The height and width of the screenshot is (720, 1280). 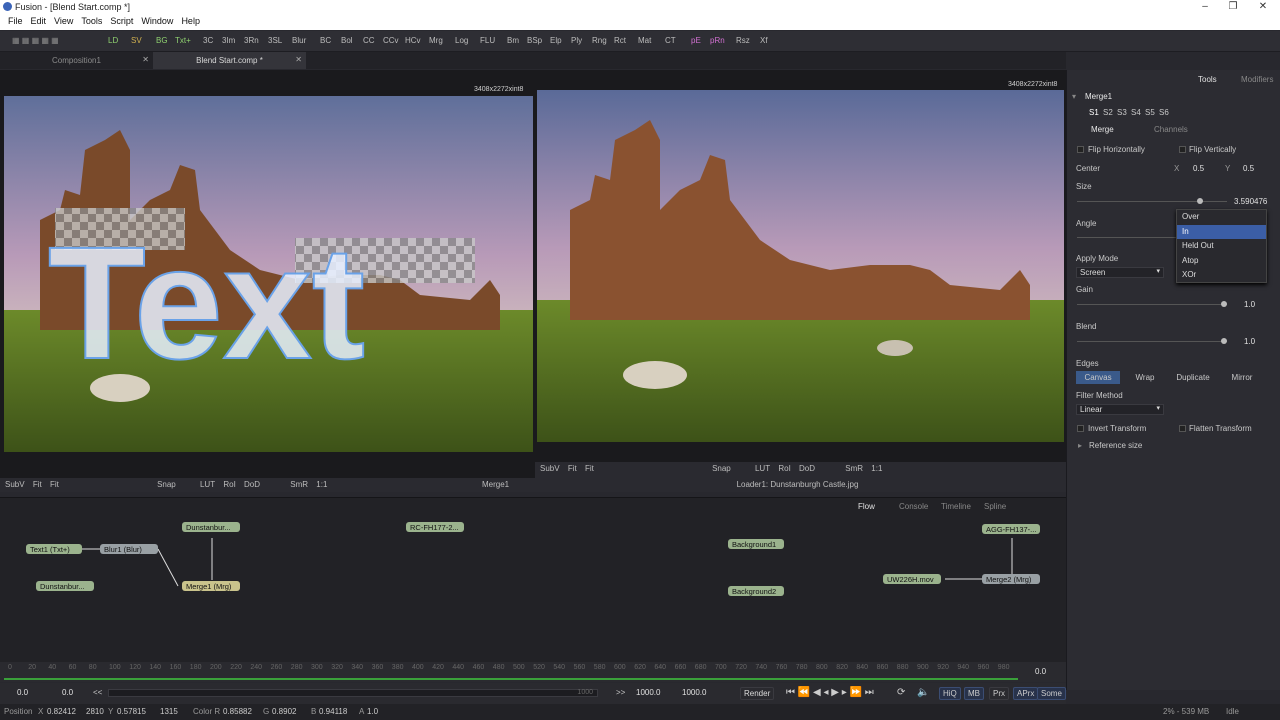 What do you see at coordinates (644, 40) in the screenshot?
I see `tool-mat: Mat` at bounding box center [644, 40].